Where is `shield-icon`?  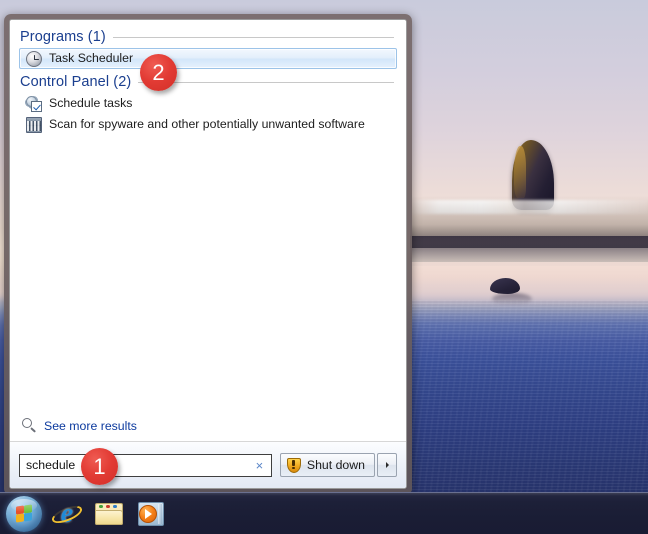 shield-icon is located at coordinates (293, 465).